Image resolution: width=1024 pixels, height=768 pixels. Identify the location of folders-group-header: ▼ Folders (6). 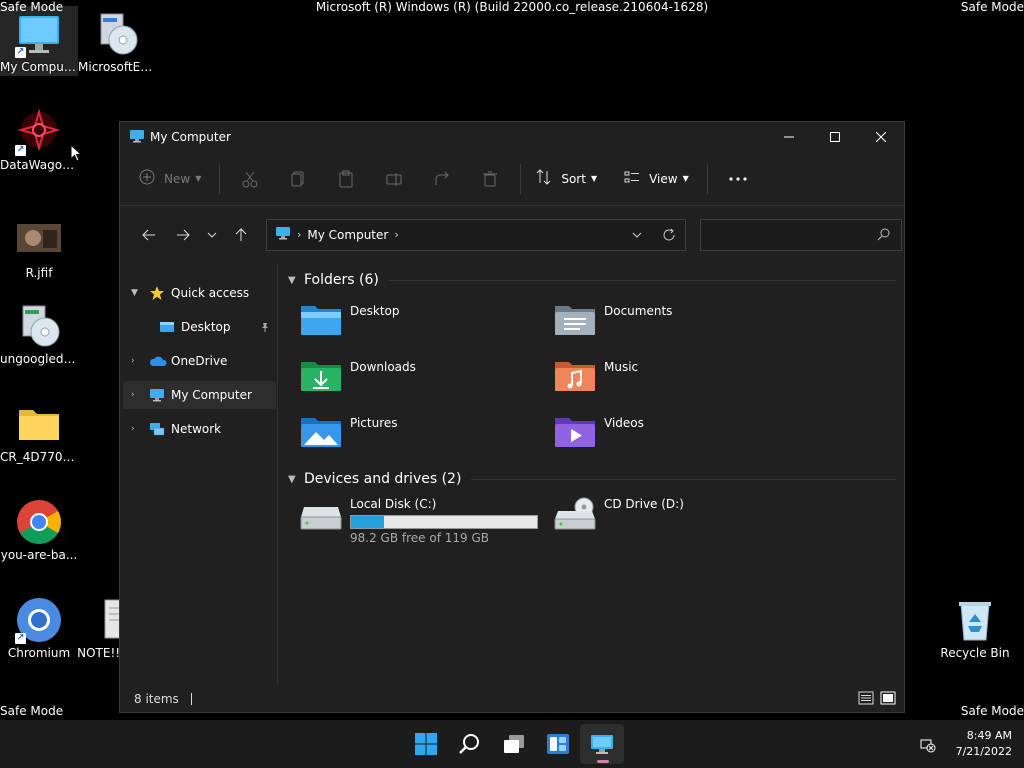
(591, 280).